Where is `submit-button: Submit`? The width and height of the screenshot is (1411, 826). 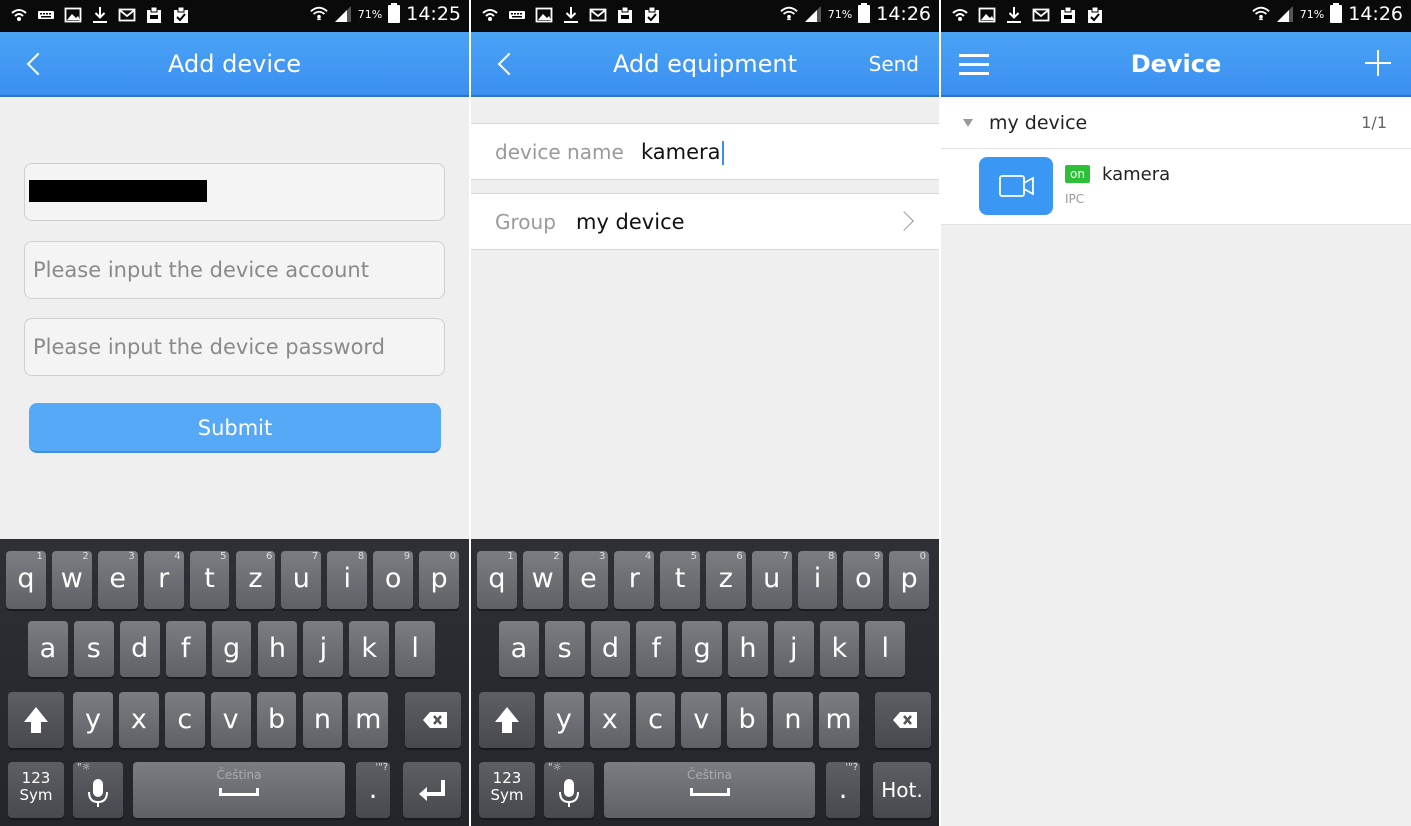 submit-button: Submit is located at coordinates (235, 428).